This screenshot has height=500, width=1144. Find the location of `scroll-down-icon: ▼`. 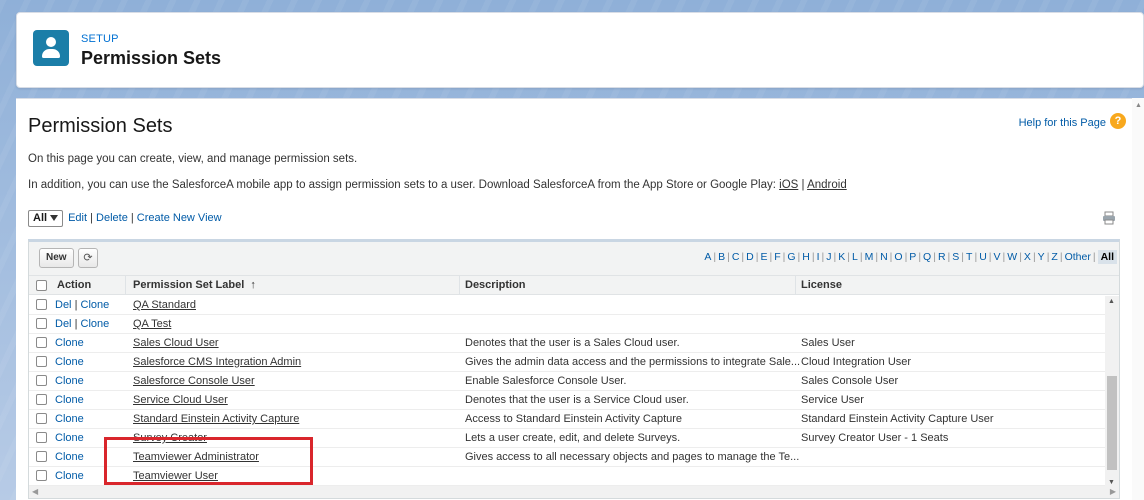

scroll-down-icon: ▼ is located at coordinates (1111, 482).